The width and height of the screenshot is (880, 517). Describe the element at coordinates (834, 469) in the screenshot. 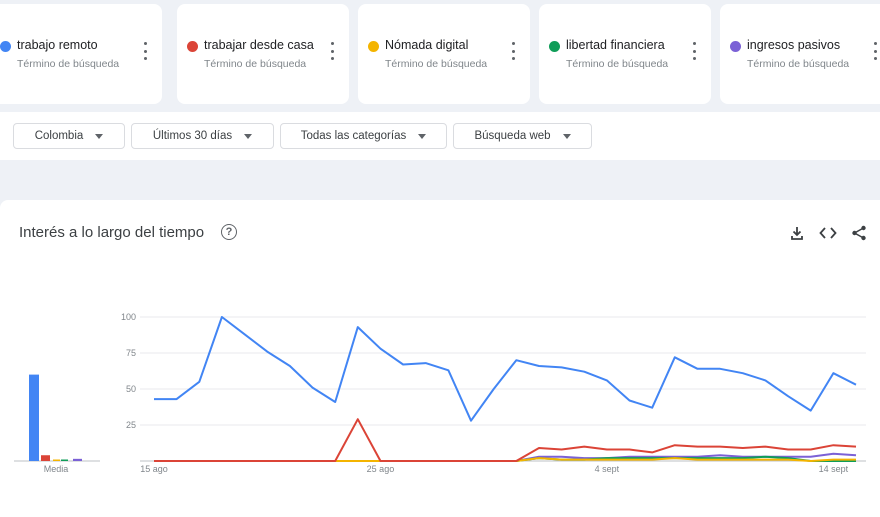

I see `x-tick-label: 14 sept` at that location.